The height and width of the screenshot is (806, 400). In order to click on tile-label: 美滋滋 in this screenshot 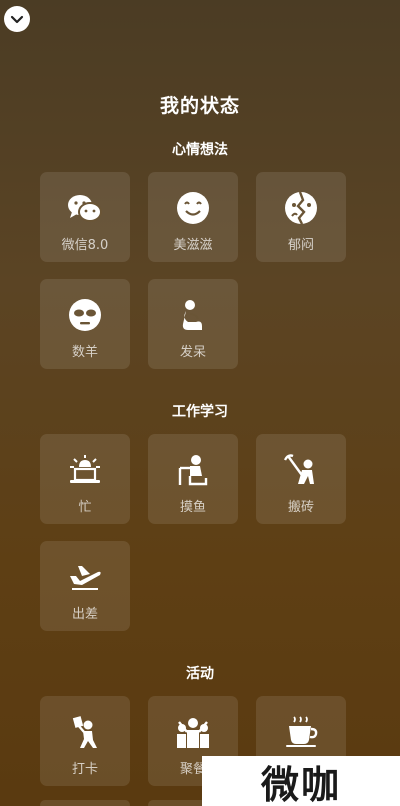, I will do `click(193, 245)`.